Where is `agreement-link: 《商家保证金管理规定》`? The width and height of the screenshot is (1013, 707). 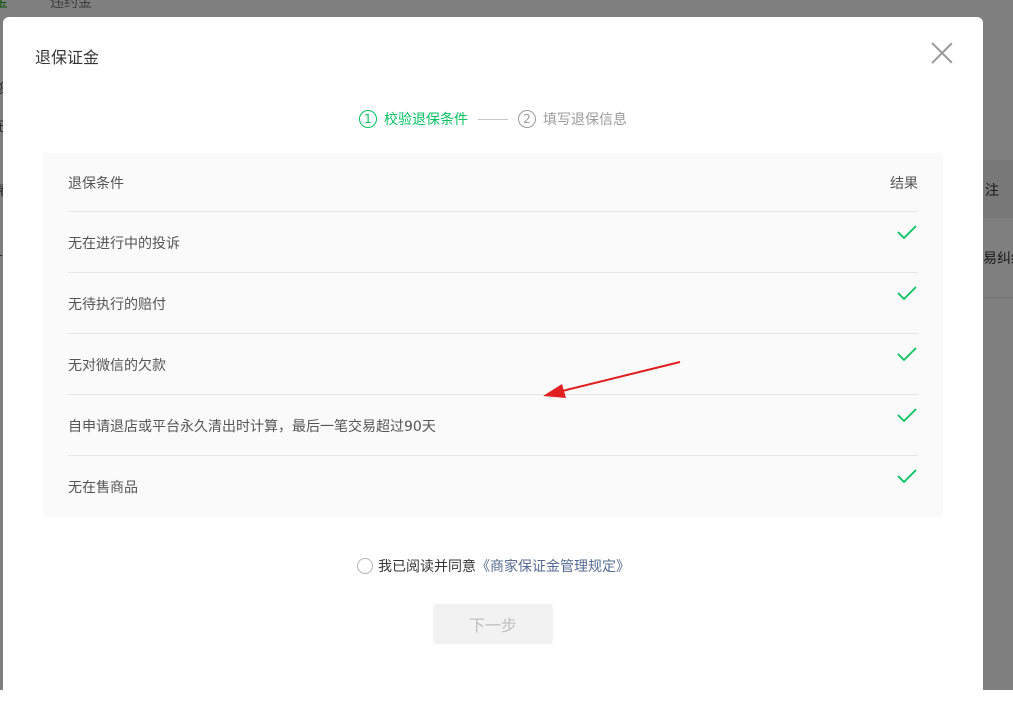 agreement-link: 《商家保证金管理规定》 is located at coordinates (553, 566).